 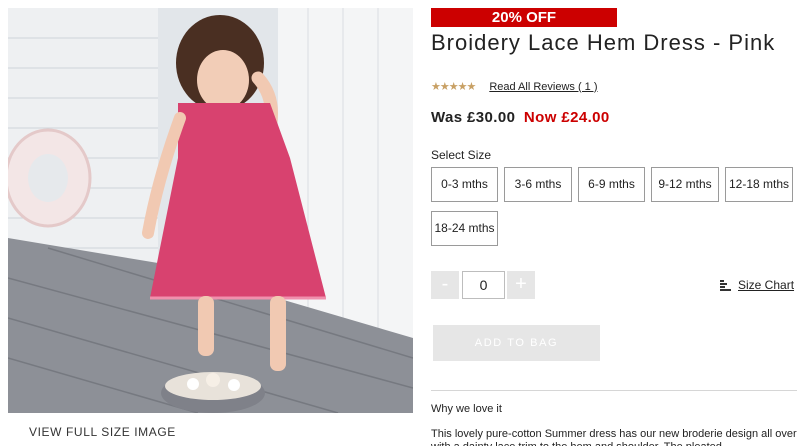 What do you see at coordinates (614, 390) in the screenshot?
I see `section-divider` at bounding box center [614, 390].